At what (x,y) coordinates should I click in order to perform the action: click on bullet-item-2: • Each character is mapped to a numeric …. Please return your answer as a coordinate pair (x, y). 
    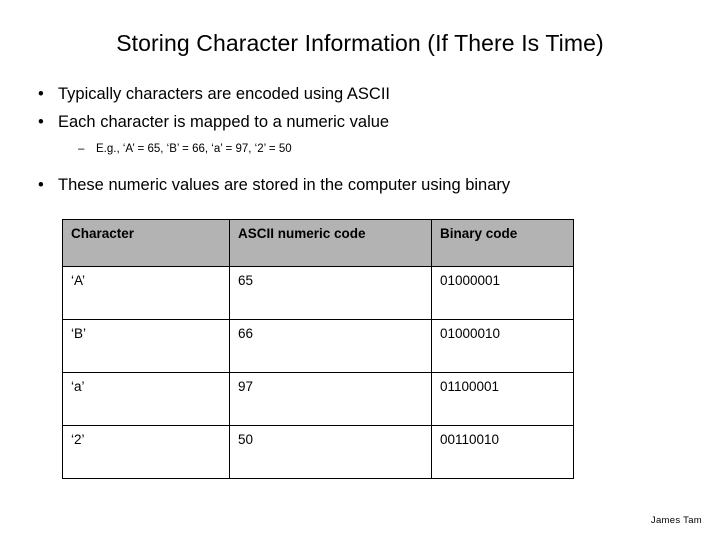
    Looking at the image, I should click on (360, 122).